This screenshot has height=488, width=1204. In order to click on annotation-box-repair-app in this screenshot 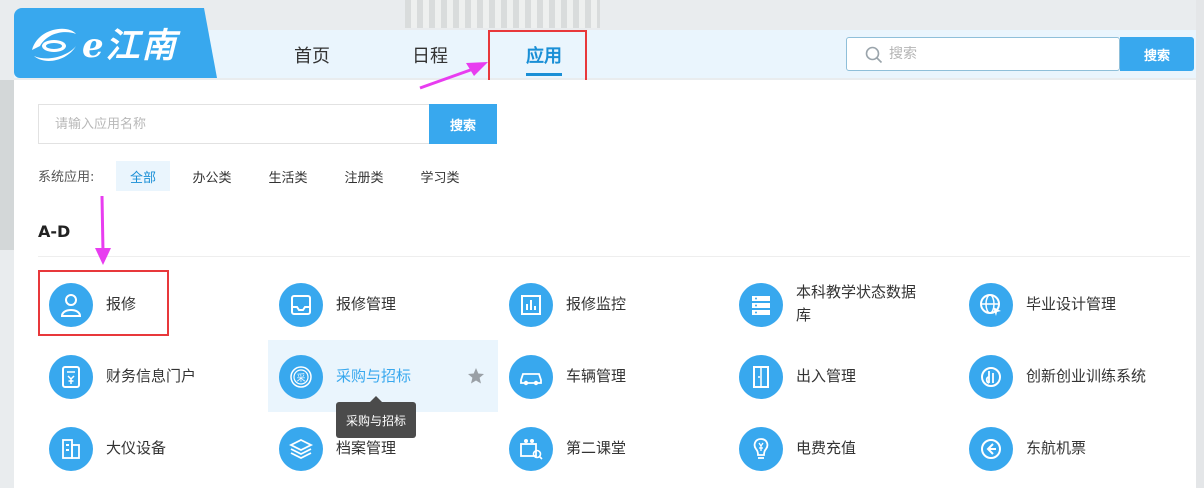, I will do `click(103, 303)`.